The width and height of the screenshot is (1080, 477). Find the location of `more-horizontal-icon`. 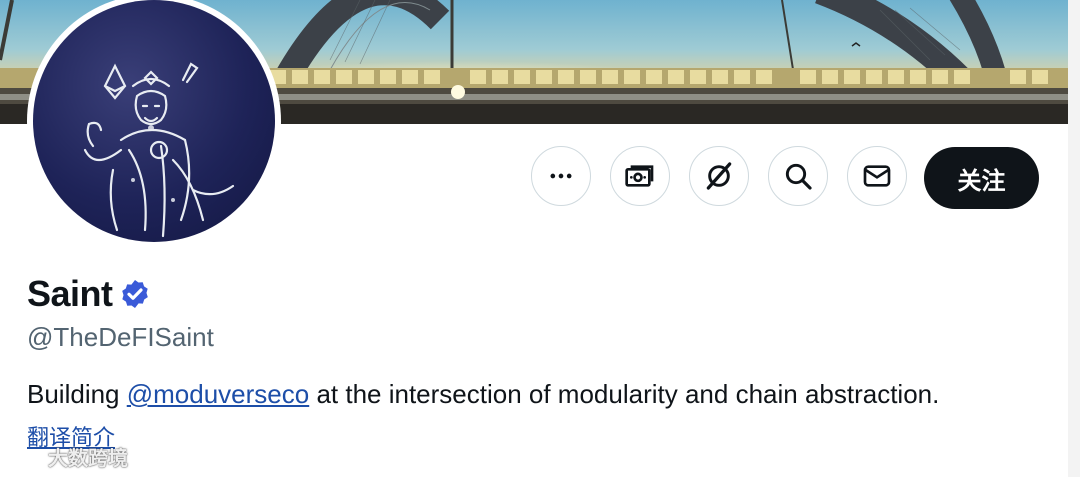

more-horizontal-icon is located at coordinates (561, 176).